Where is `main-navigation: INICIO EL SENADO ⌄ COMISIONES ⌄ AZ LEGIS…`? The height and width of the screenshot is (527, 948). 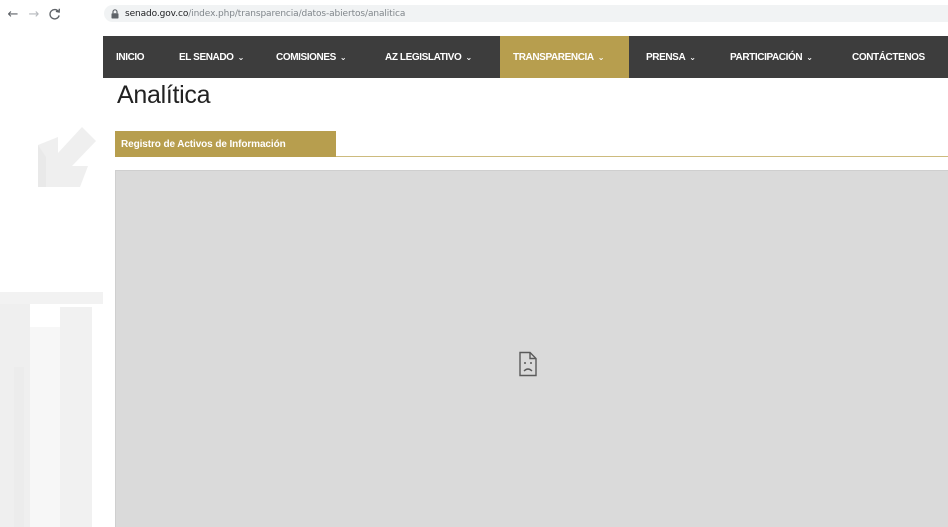 main-navigation: INICIO EL SENADO ⌄ COMISIONES ⌄ AZ LEGIS… is located at coordinates (525, 57).